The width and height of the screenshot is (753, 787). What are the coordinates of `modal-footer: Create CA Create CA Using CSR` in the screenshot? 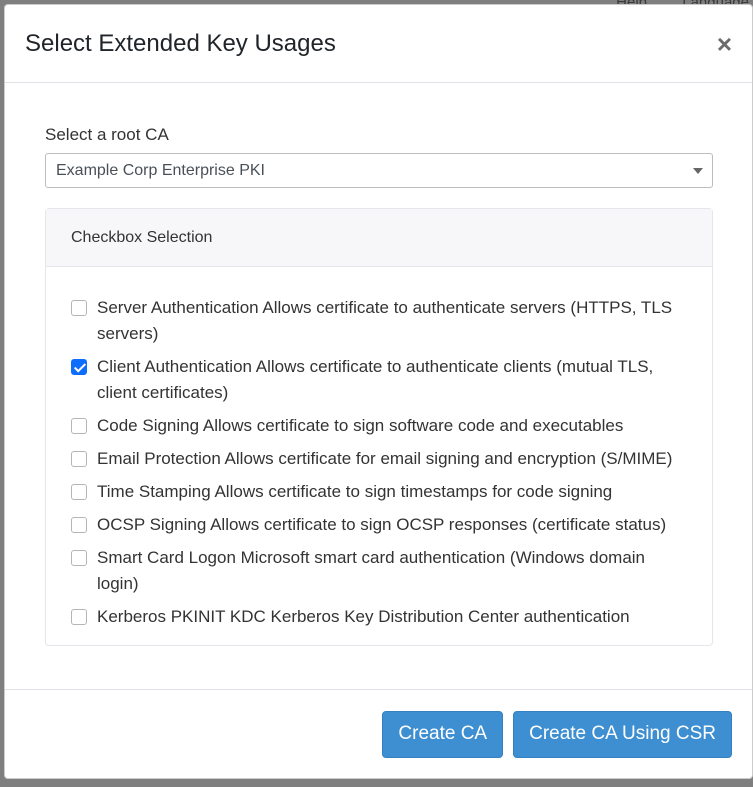 It's located at (378, 733).